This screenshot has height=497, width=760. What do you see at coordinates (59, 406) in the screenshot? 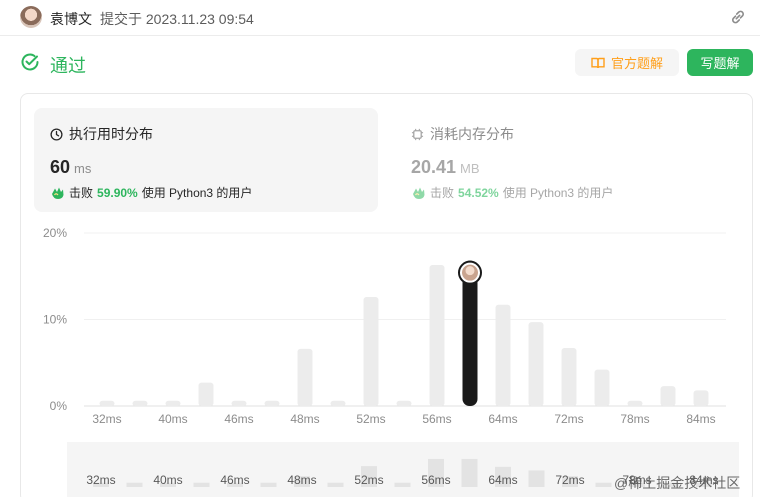
I see `y-tick-label: 0%` at bounding box center [59, 406].